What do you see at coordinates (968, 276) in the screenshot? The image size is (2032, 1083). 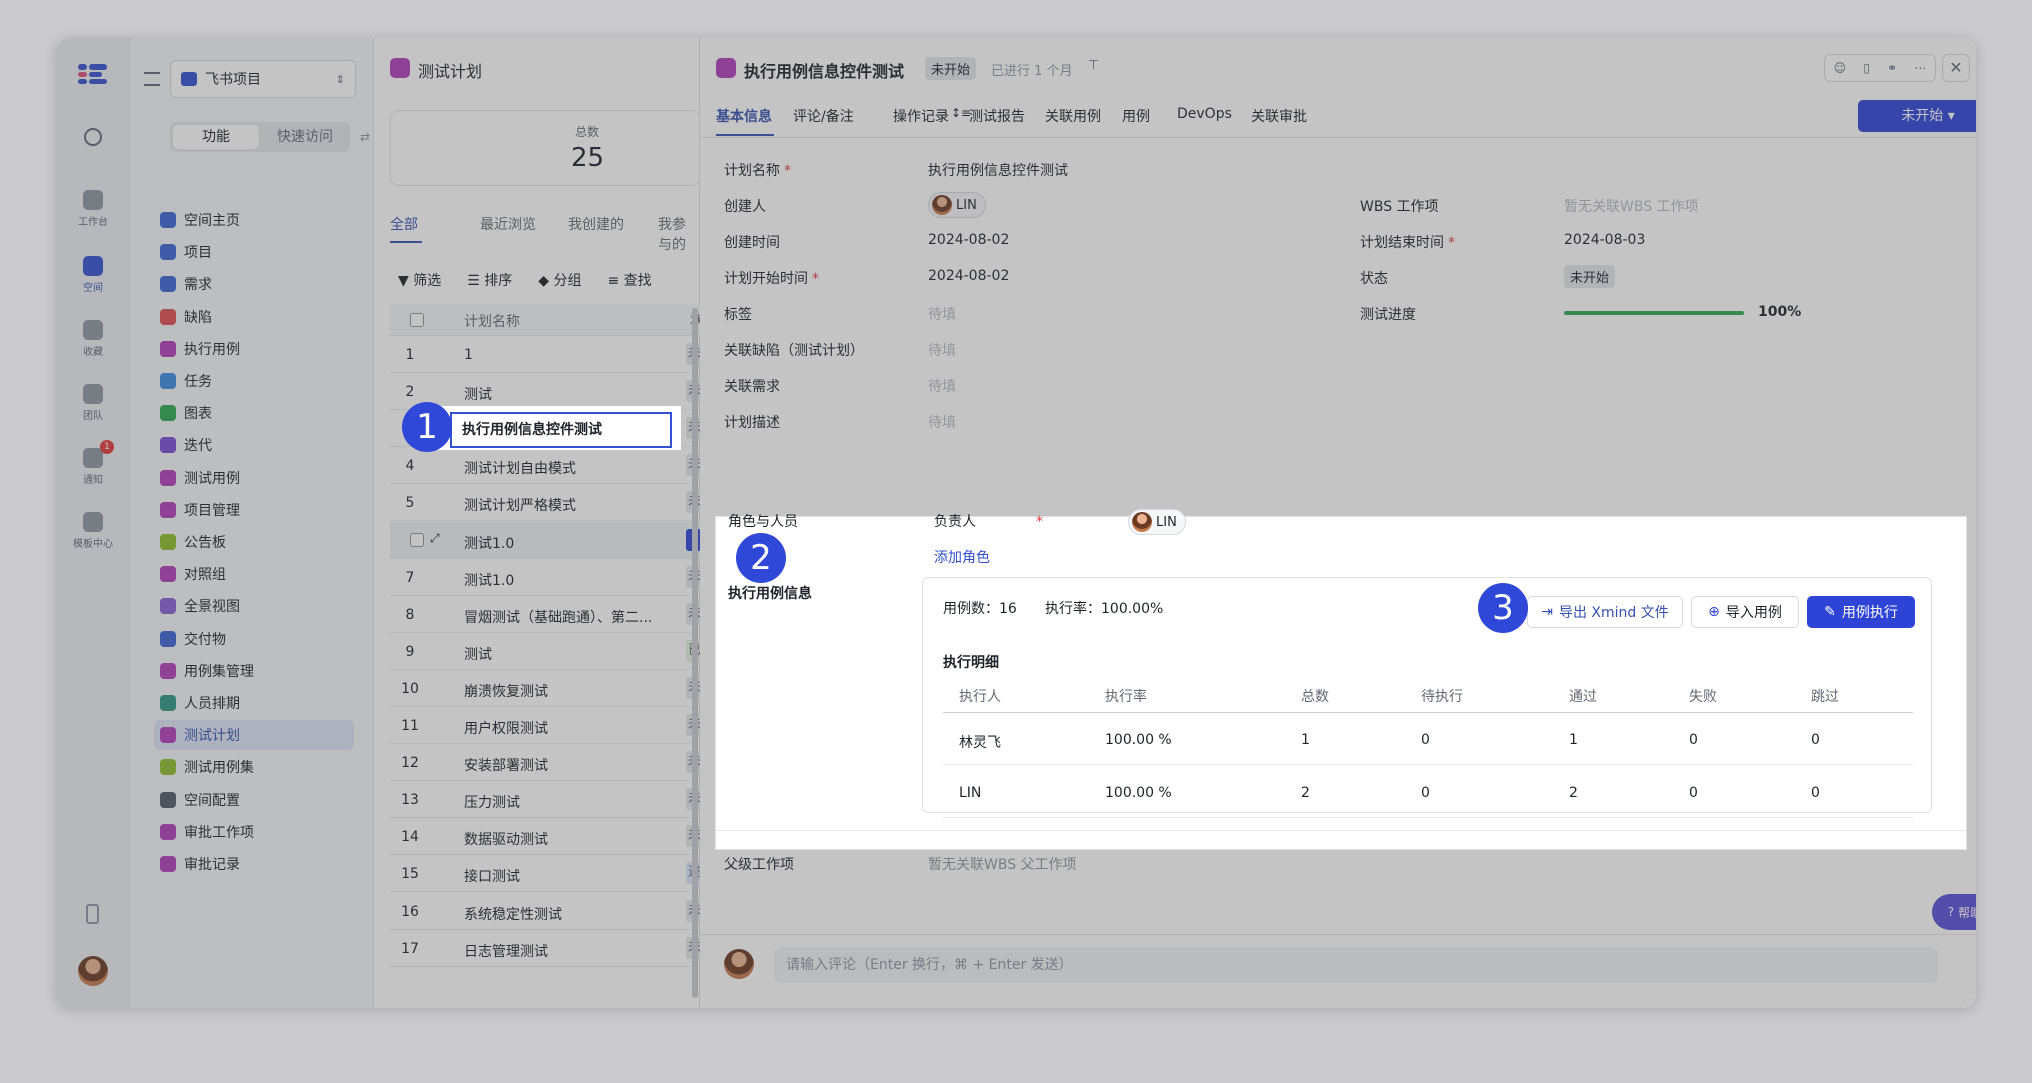 I see `field-start-value: 2024-08-02` at bounding box center [968, 276].